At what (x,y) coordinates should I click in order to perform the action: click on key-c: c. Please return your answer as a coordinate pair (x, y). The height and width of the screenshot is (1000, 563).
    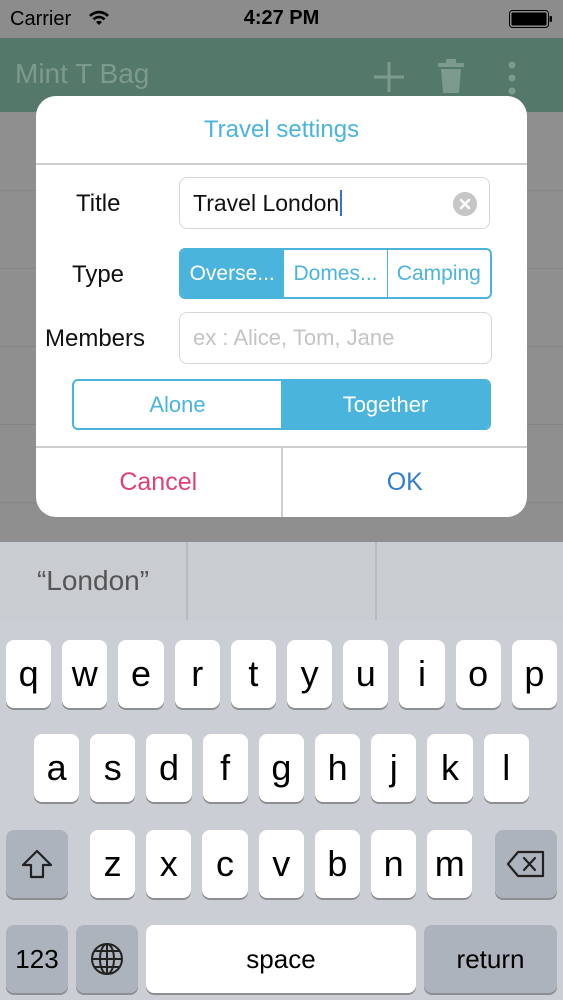
    Looking at the image, I should click on (225, 864).